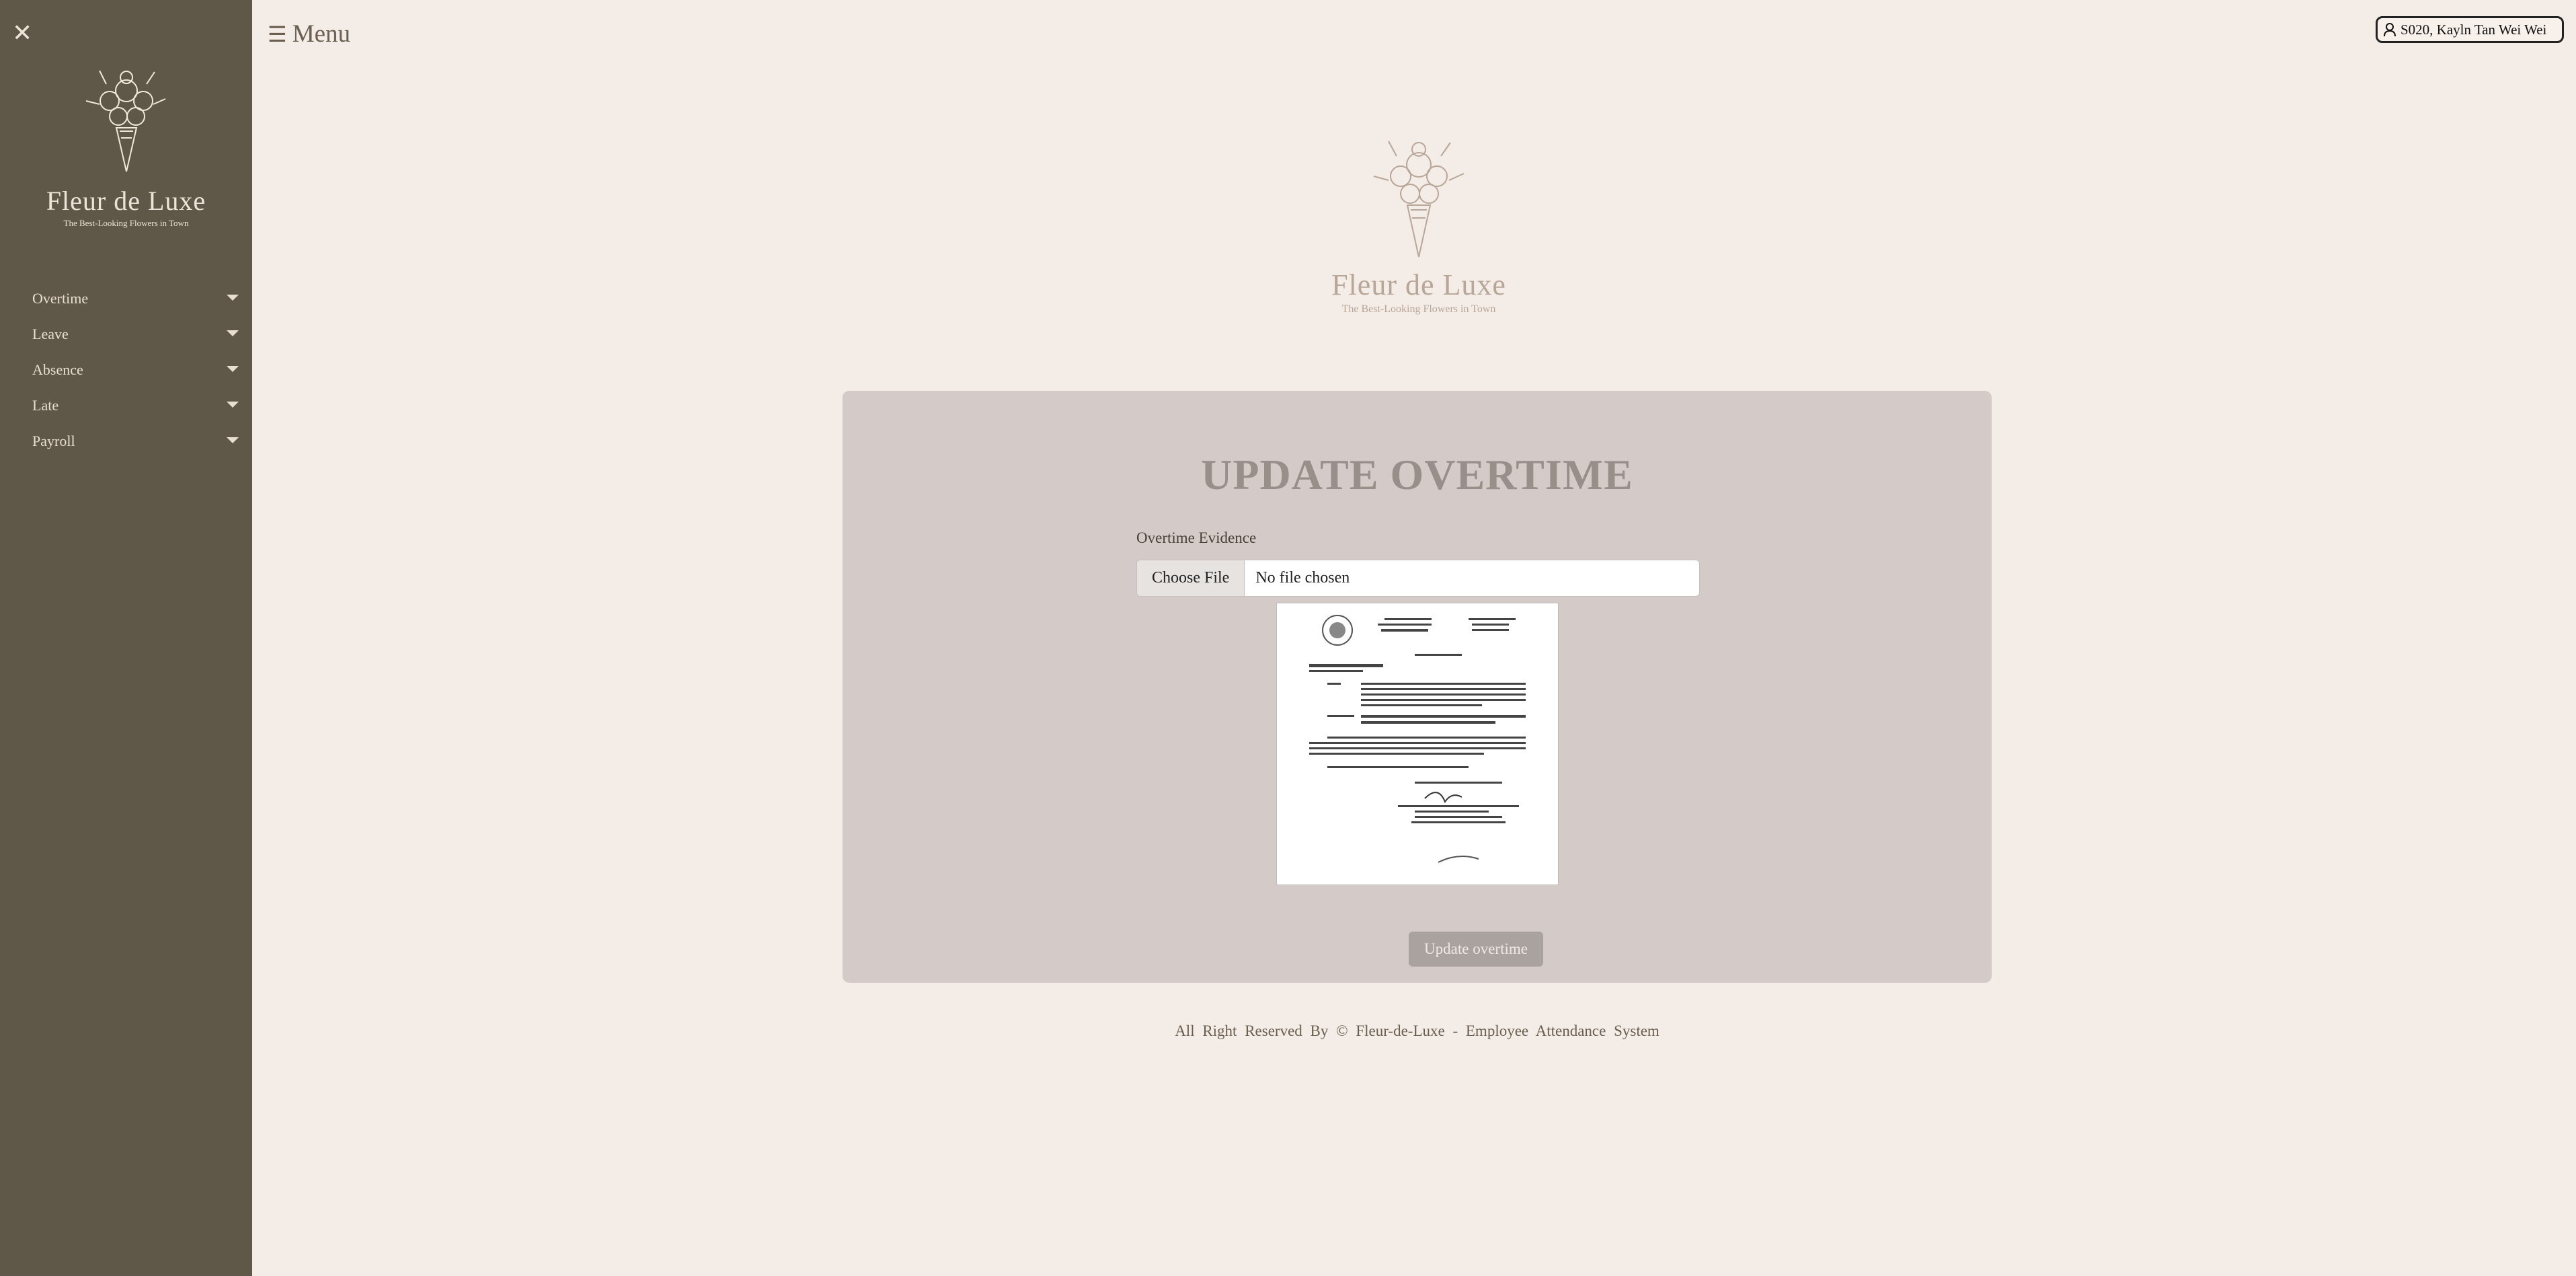 Image resolution: width=2576 pixels, height=1276 pixels. I want to click on user-badge: S020, Kayln Tan Wei Wei, so click(2470, 29).